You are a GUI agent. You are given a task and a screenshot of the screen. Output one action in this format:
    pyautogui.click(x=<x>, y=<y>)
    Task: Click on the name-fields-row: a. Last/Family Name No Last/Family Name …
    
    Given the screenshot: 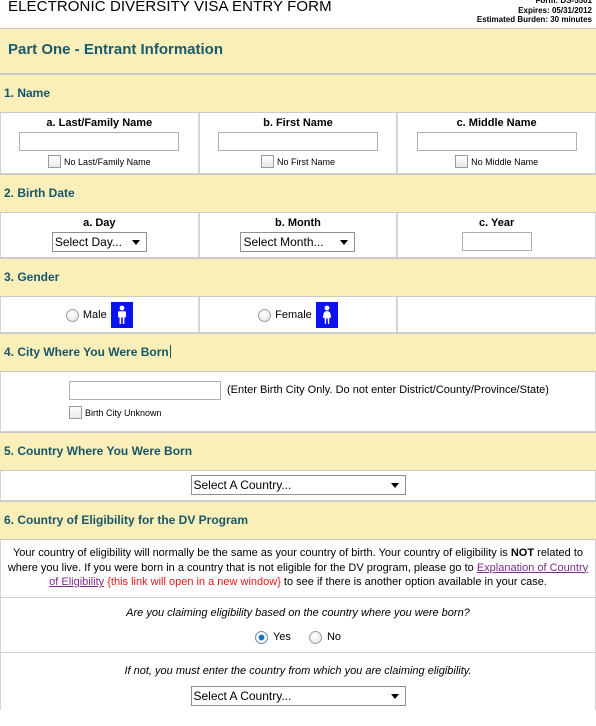 What is the action you would take?
    pyautogui.click(x=298, y=143)
    